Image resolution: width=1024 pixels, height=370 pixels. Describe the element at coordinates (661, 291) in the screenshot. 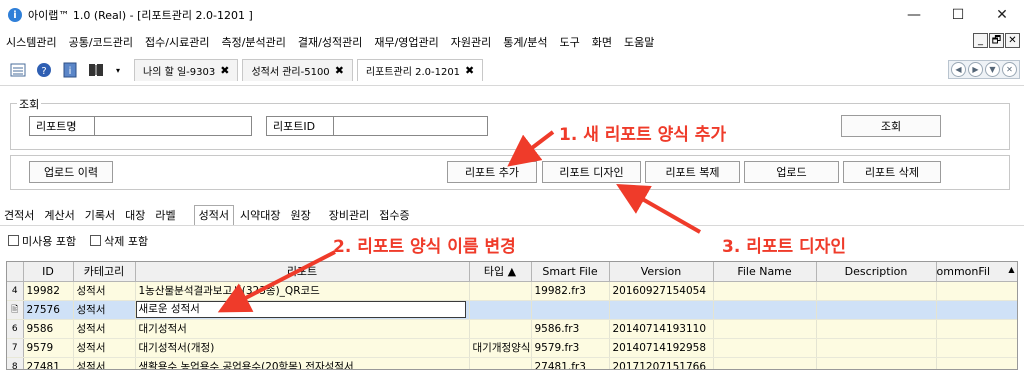

I see `cell-version: 20160927154054` at that location.